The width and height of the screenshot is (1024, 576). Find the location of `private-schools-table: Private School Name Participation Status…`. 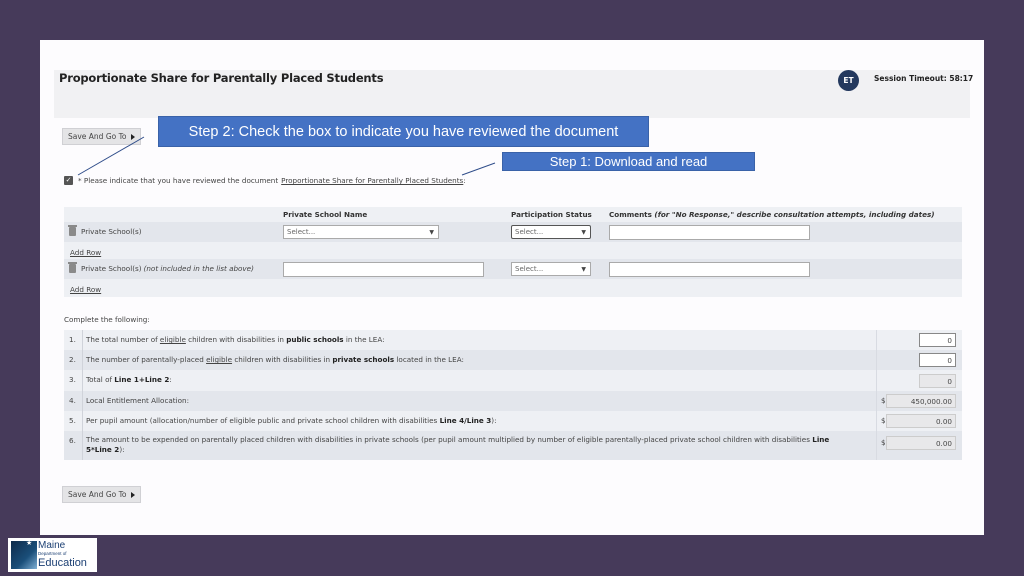

private-schools-table: Private School Name Participation Status… is located at coordinates (513, 252).